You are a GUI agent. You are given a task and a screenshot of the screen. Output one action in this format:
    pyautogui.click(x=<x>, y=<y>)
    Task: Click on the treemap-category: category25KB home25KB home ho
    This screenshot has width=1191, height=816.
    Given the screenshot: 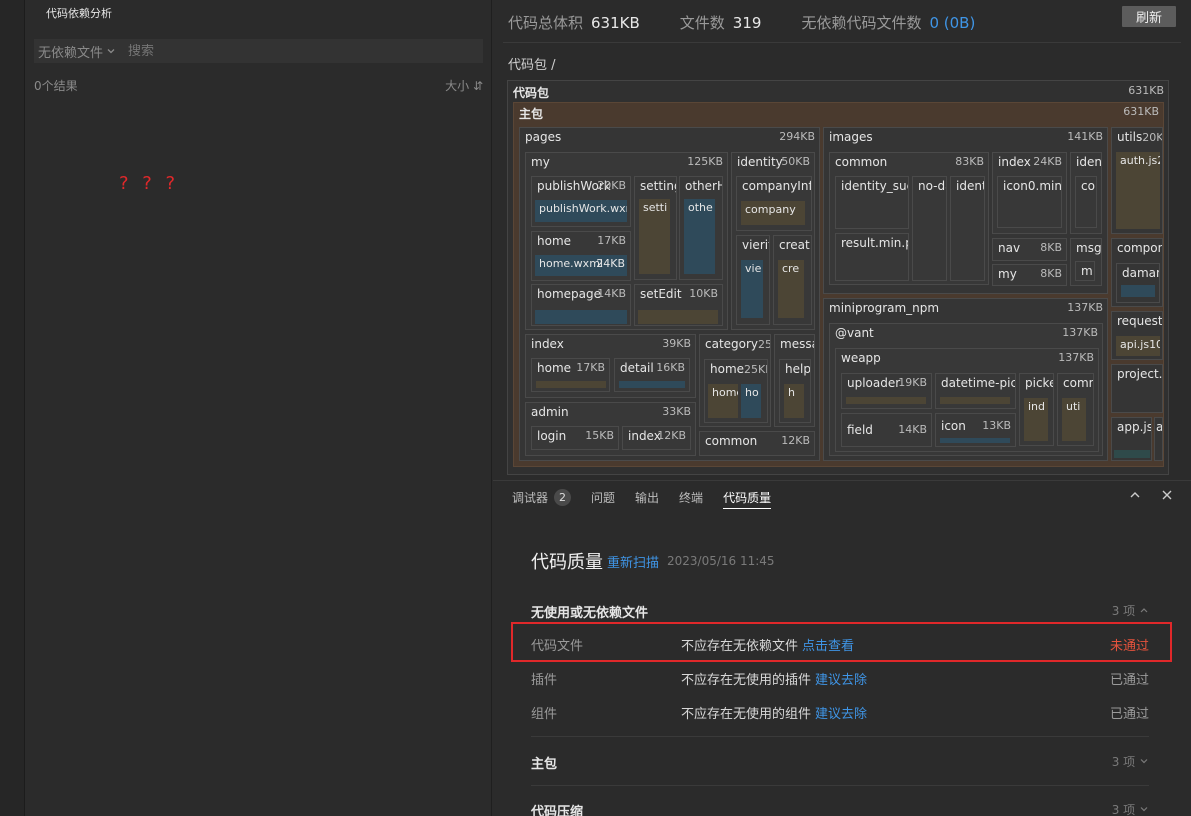 What is the action you would take?
    pyautogui.click(x=735, y=380)
    